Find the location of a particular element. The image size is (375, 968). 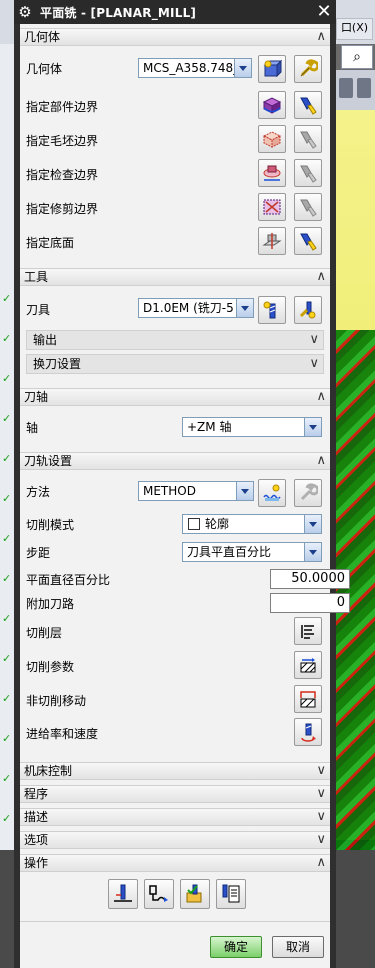

new-method-icon is located at coordinates (272, 492).